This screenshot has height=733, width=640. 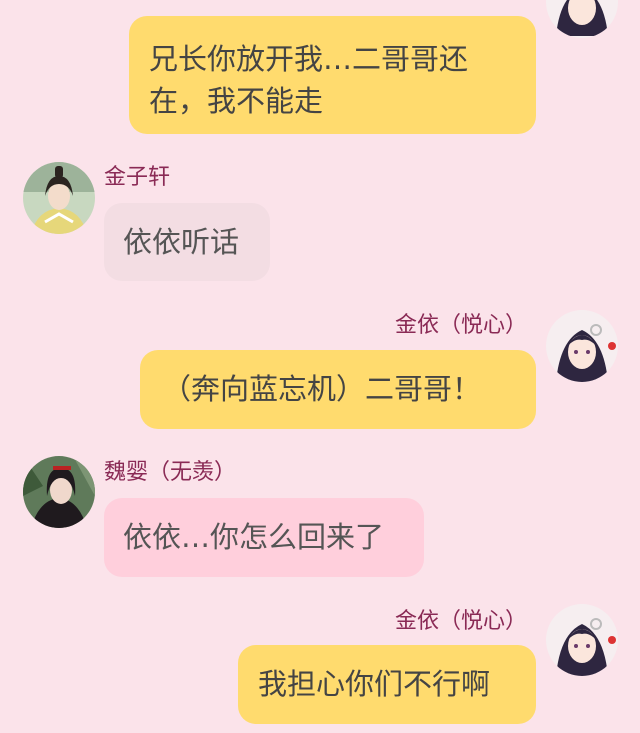 I want to click on jin-zixuan-avatar, so click(x=59, y=198).